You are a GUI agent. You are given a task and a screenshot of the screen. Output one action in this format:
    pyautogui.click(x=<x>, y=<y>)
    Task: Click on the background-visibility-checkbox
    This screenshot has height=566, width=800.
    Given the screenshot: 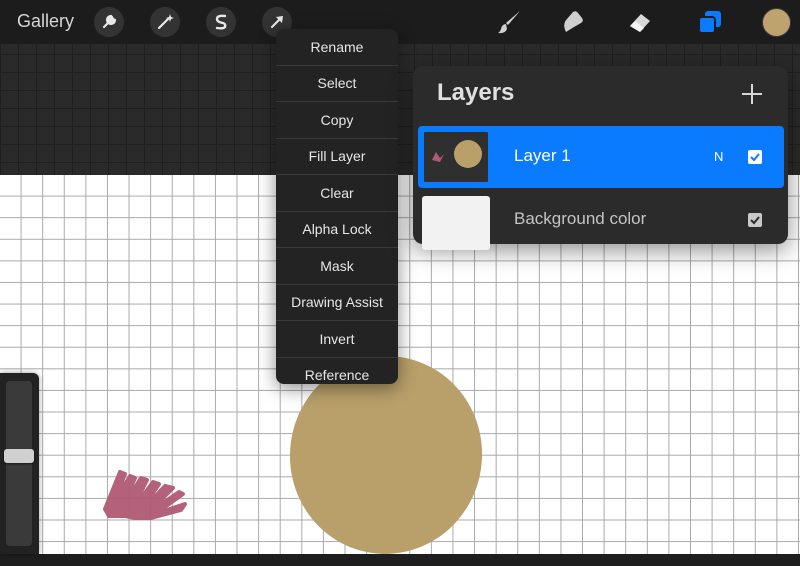 What is the action you would take?
    pyautogui.click(x=755, y=220)
    